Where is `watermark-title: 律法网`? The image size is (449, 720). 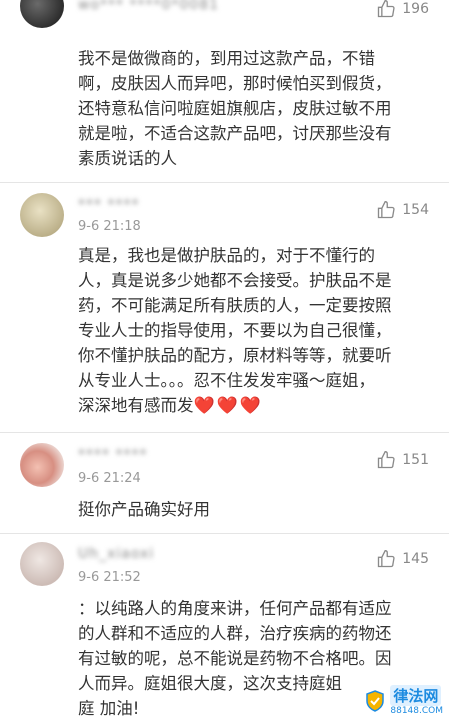
watermark-title: 律法网 is located at coordinates (416, 695).